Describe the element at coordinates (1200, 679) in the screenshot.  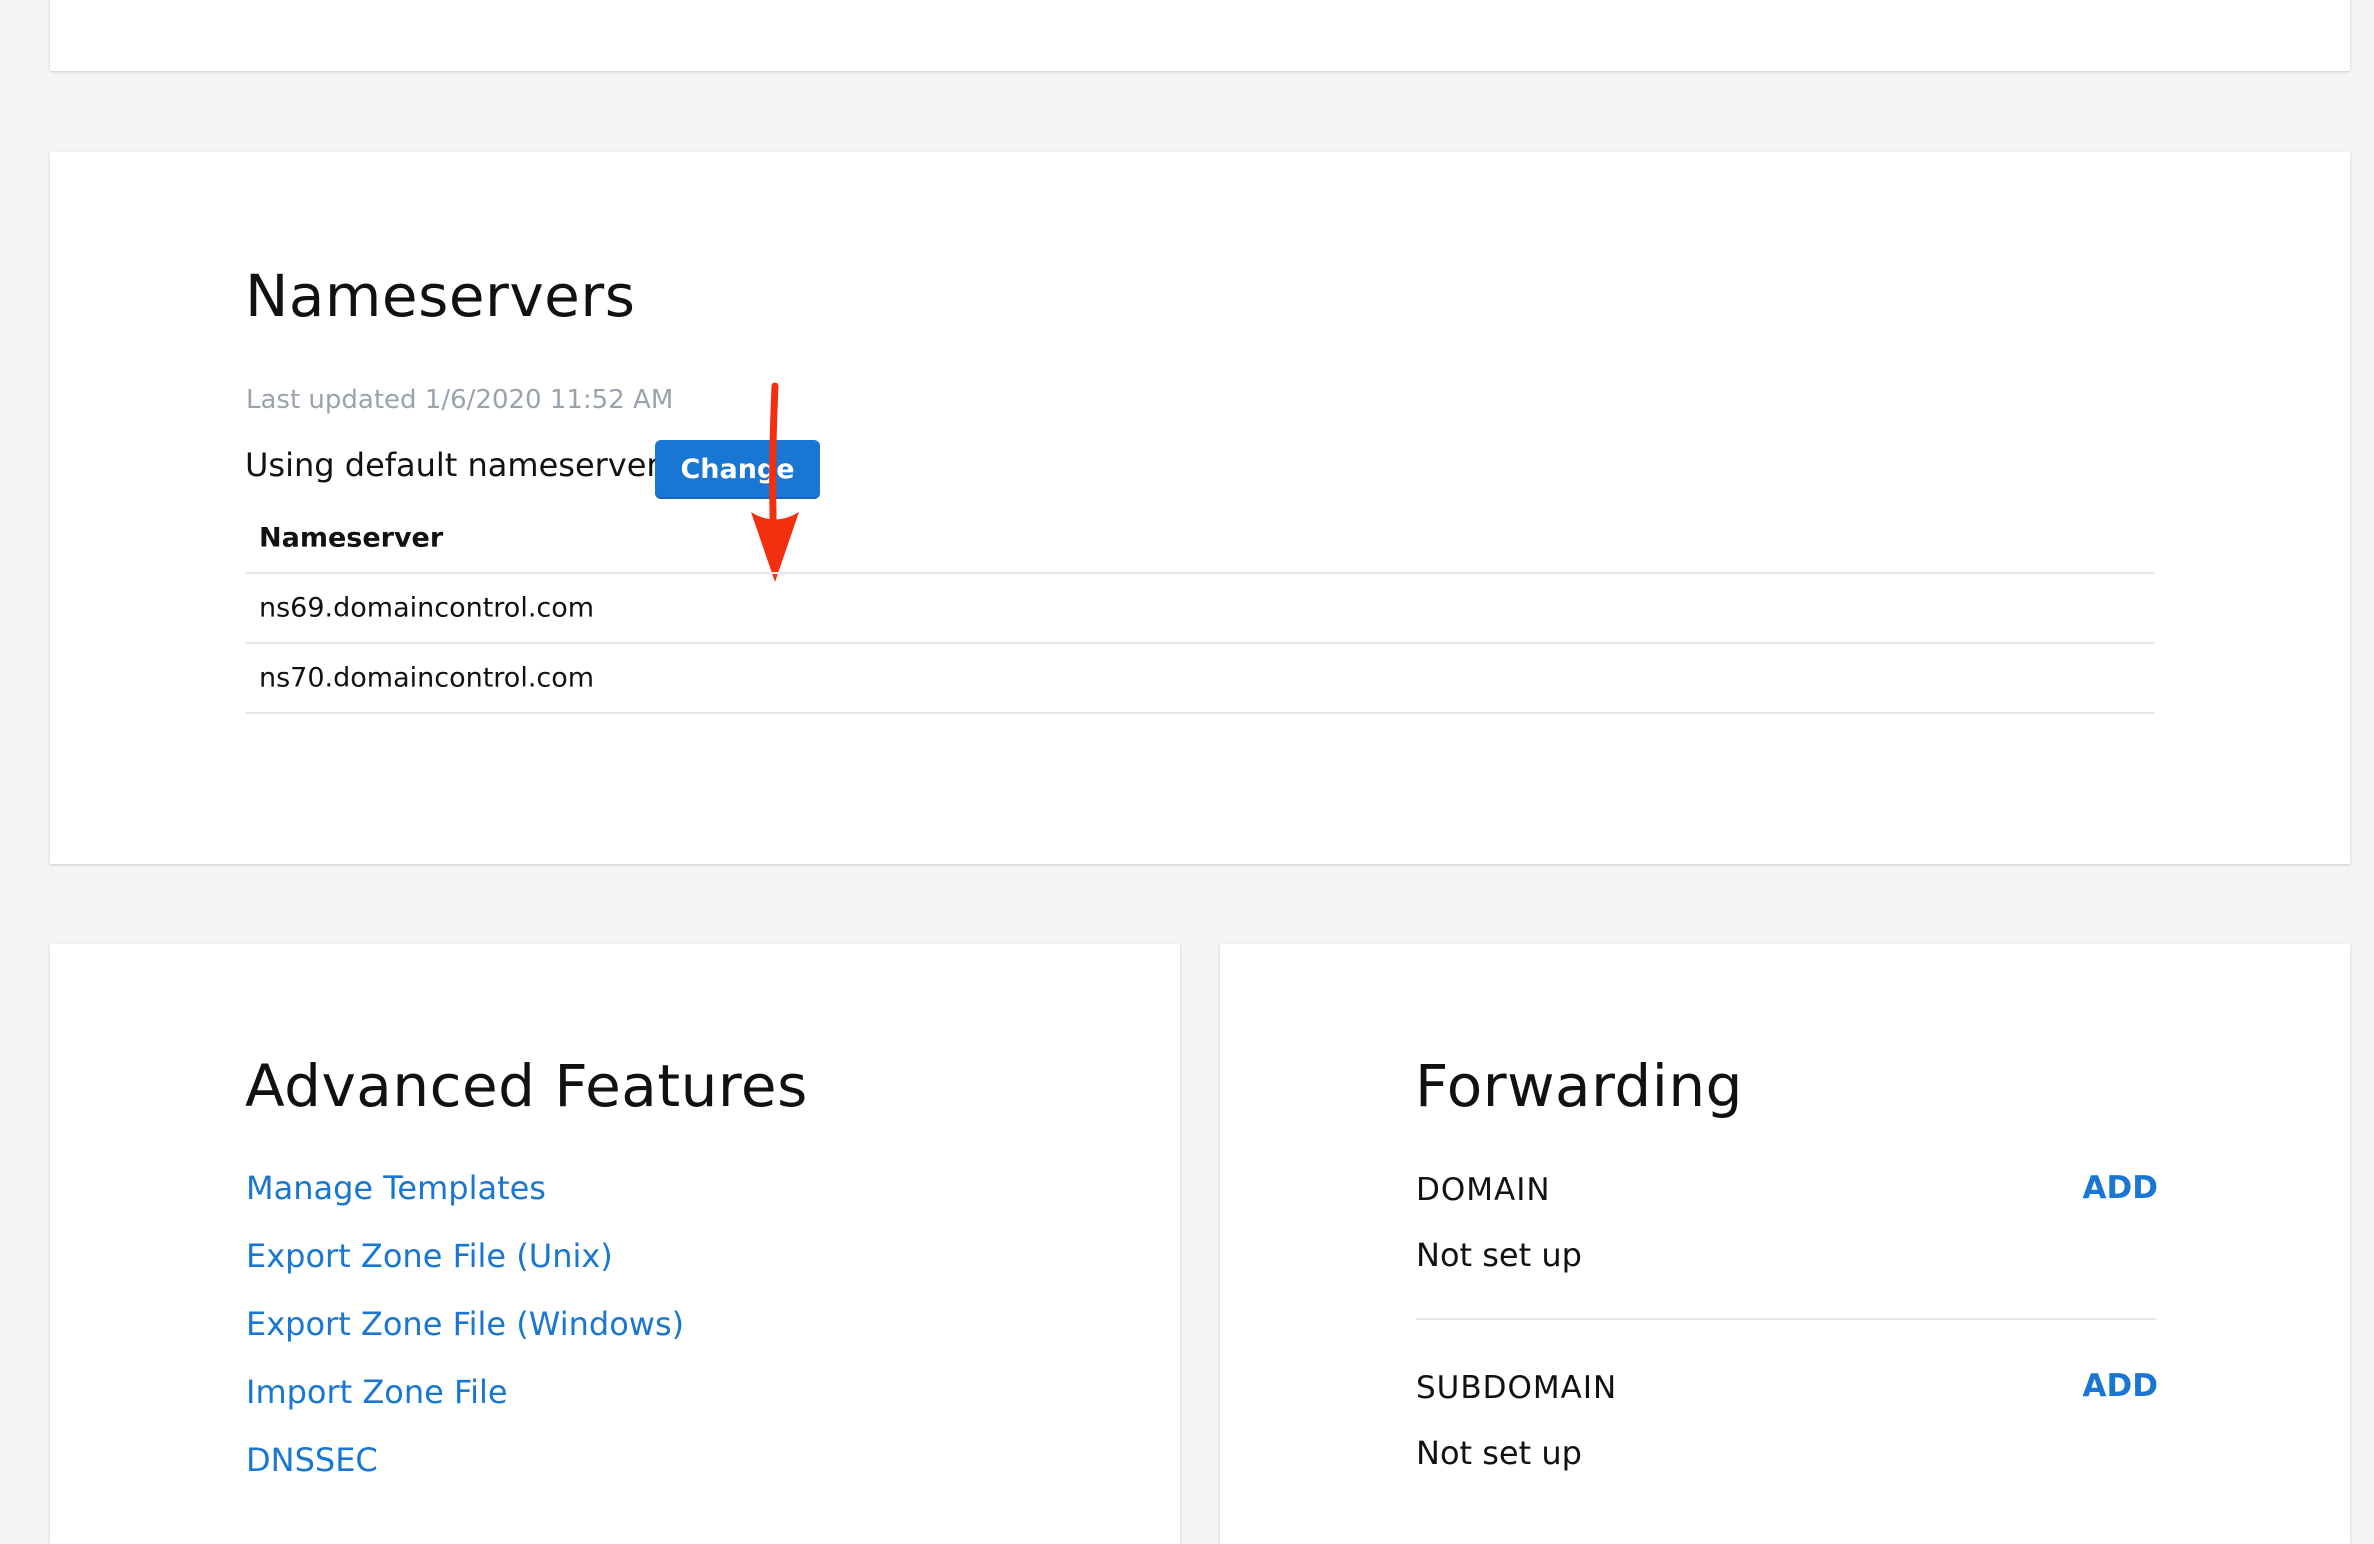
I see `table-row: ns70.domaincontrol.com` at that location.